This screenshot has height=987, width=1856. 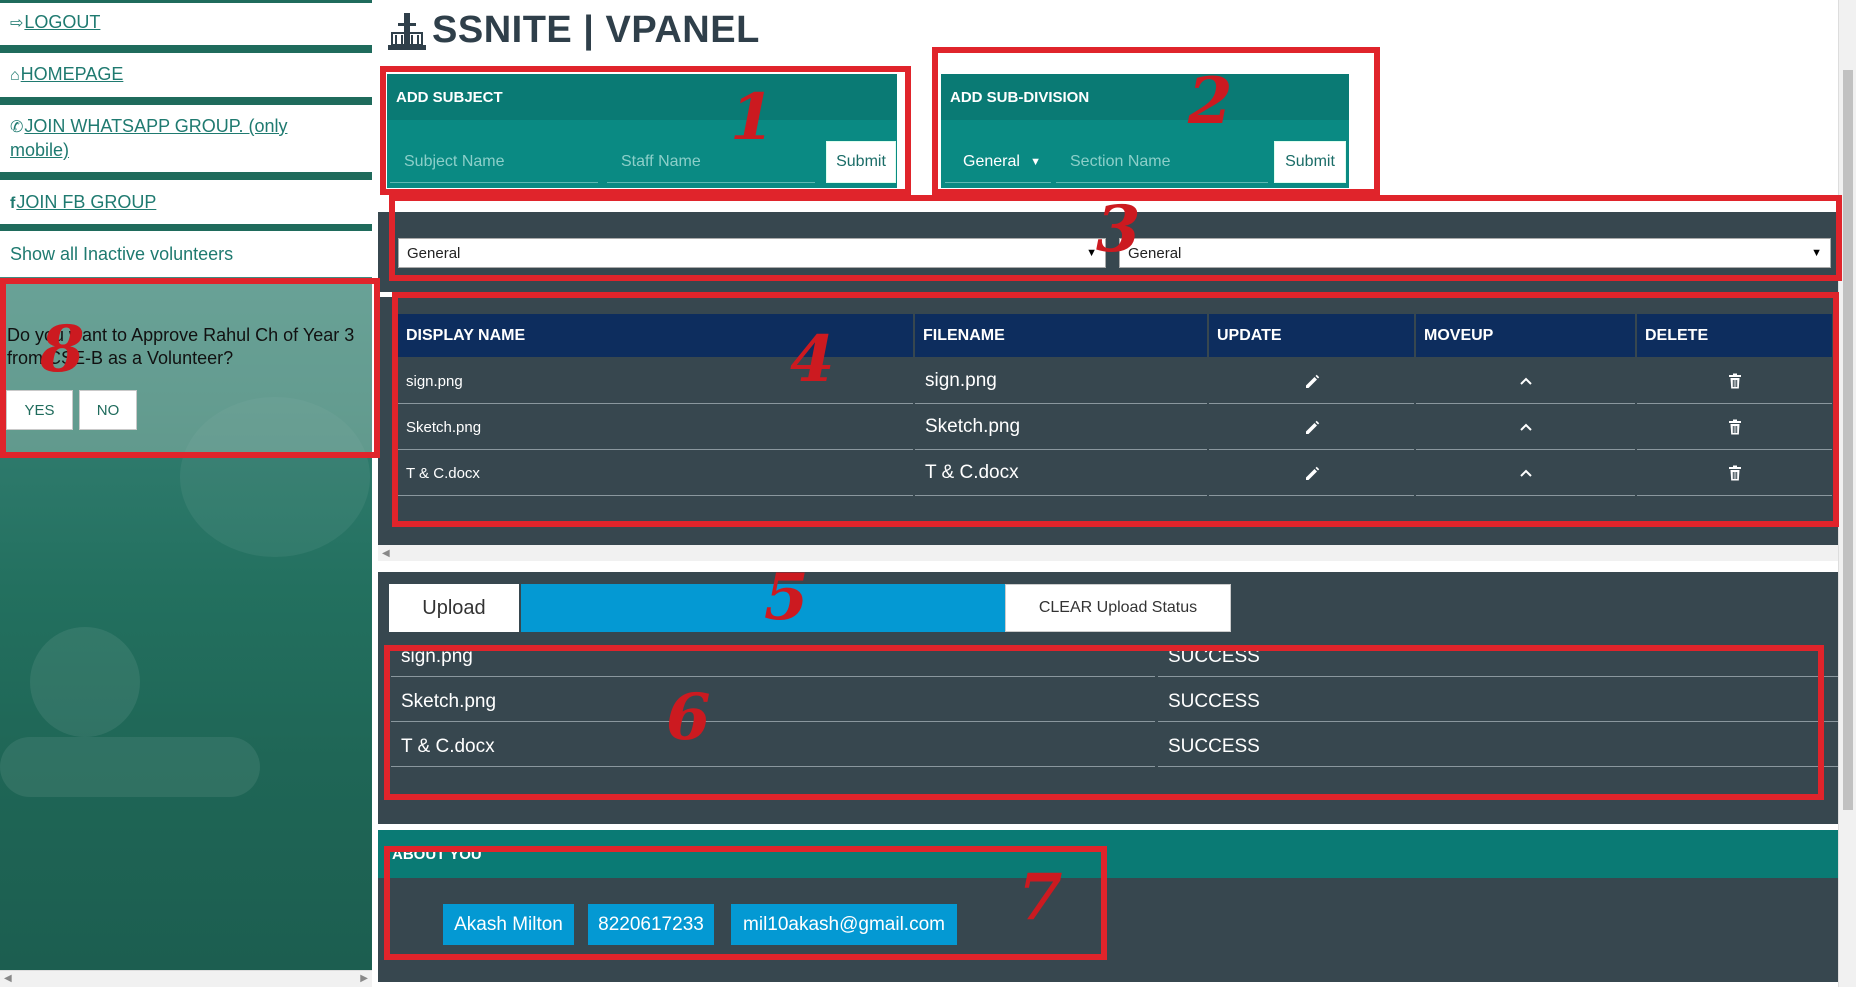 What do you see at coordinates (17, 23) in the screenshot?
I see `logout-icon: ⇨` at bounding box center [17, 23].